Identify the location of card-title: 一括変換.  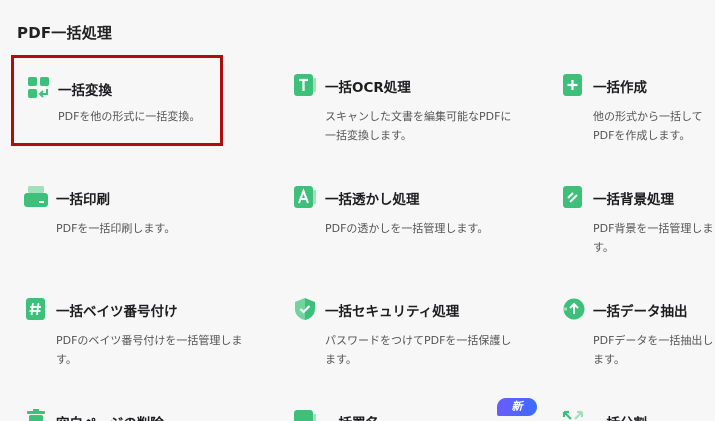
(85, 91).